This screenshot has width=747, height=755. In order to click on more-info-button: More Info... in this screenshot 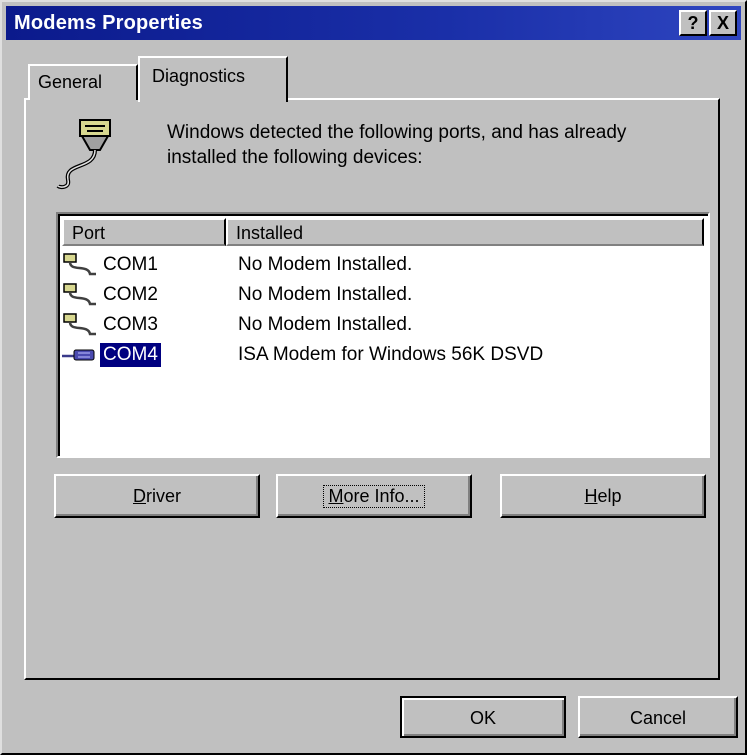, I will do `click(374, 496)`.